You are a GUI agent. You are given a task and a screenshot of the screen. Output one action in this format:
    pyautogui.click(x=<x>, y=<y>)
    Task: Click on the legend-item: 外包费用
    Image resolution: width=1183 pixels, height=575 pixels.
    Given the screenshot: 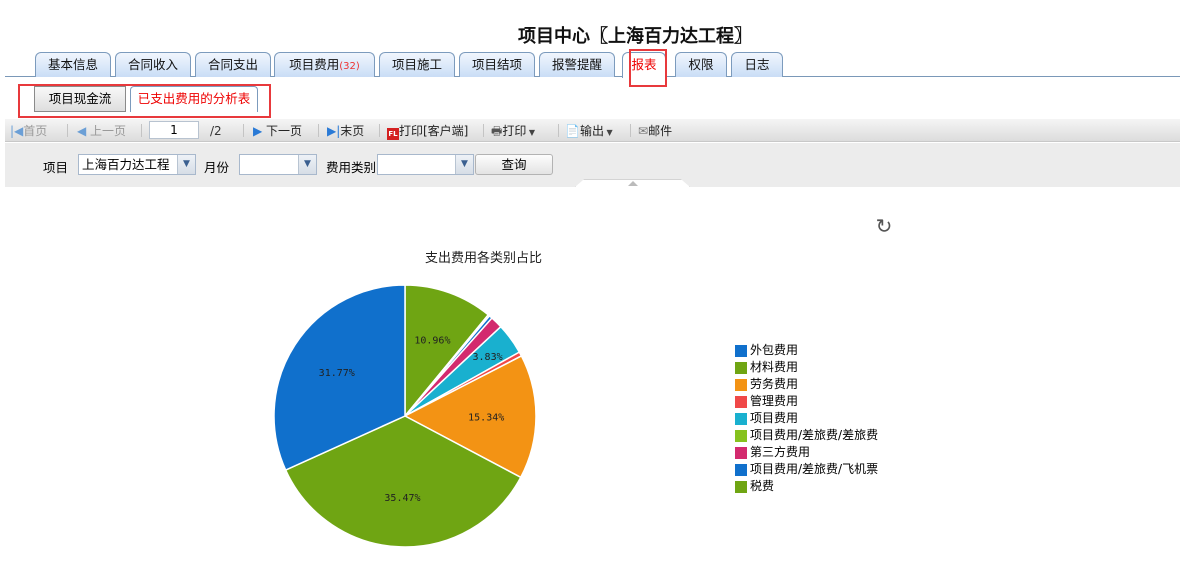 What is the action you would take?
    pyautogui.click(x=806, y=350)
    